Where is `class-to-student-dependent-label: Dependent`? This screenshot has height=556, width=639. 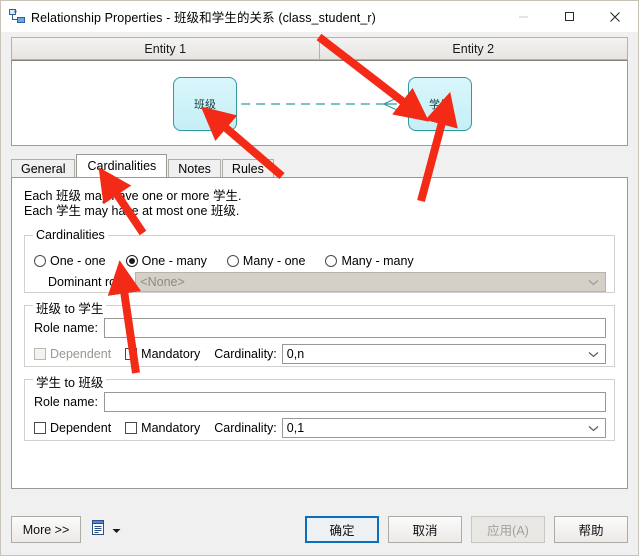
class-to-student-dependent-label: Dependent is located at coordinates (81, 354).